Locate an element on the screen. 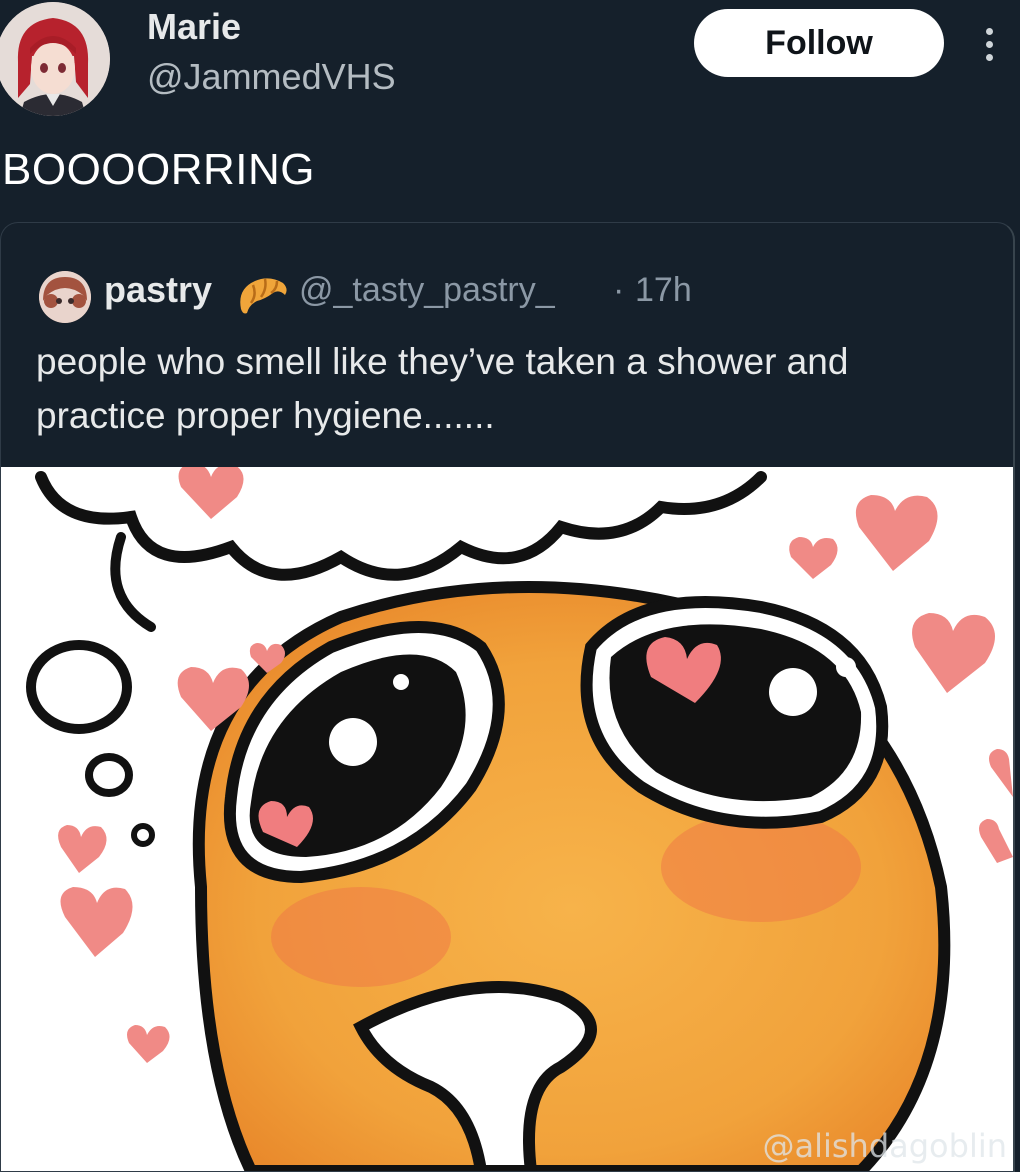 The width and height of the screenshot is (1020, 1172). quoted-timestamp: 17h is located at coordinates (663, 290).